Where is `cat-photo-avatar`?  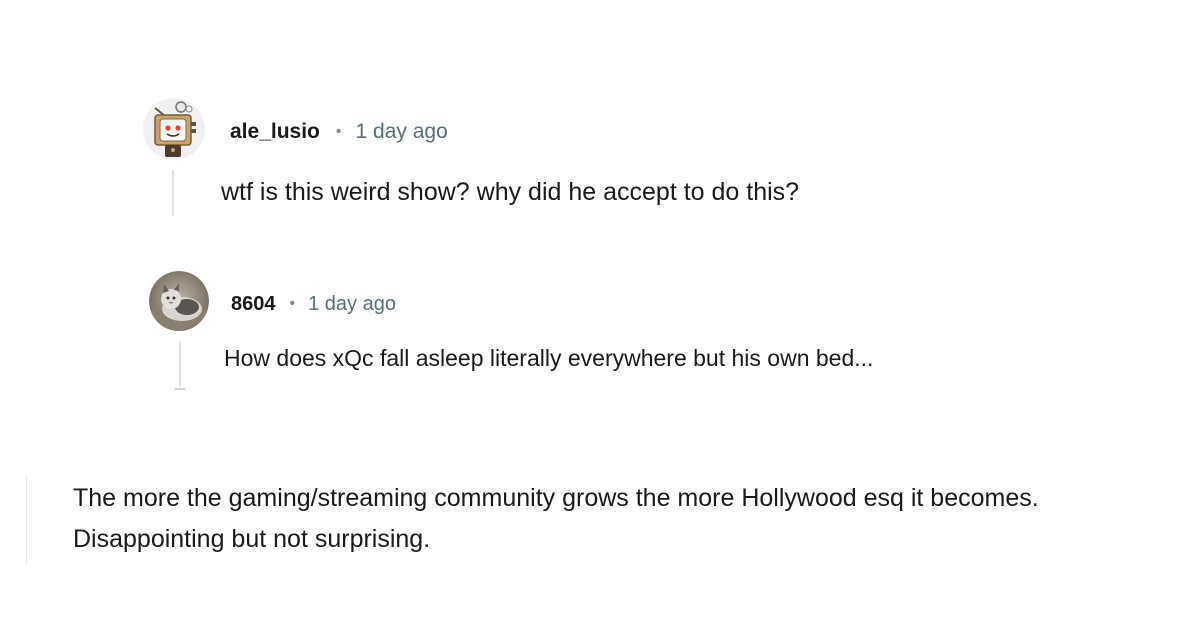 cat-photo-avatar is located at coordinates (179, 301).